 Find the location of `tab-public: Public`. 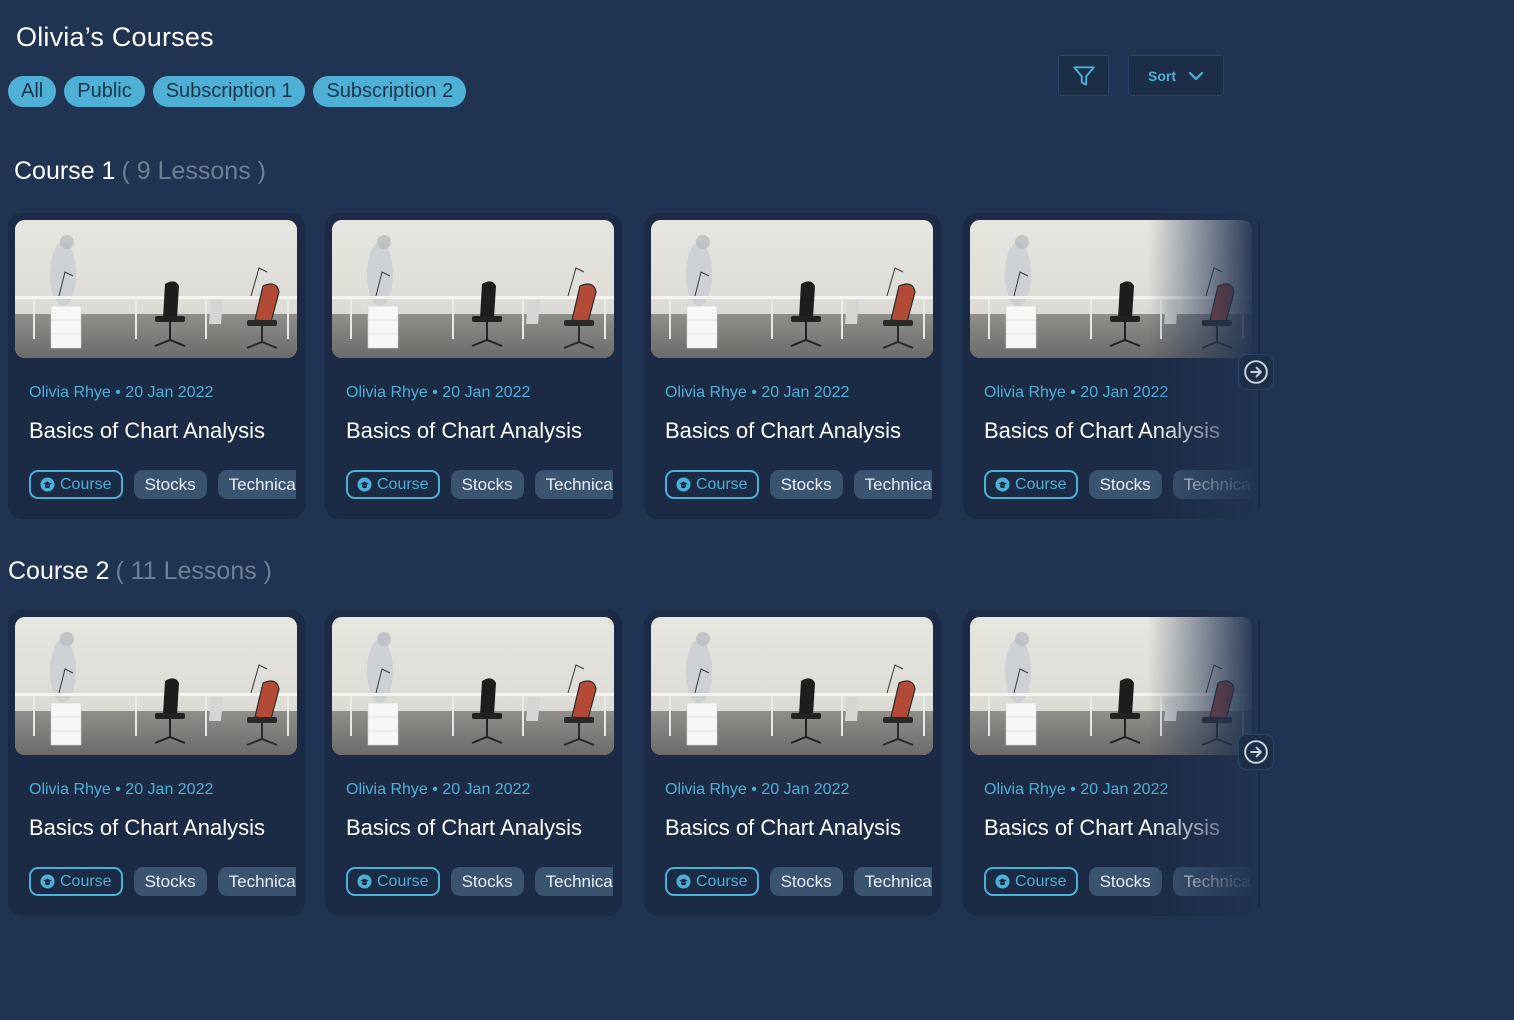

tab-public: Public is located at coordinates (104, 91).